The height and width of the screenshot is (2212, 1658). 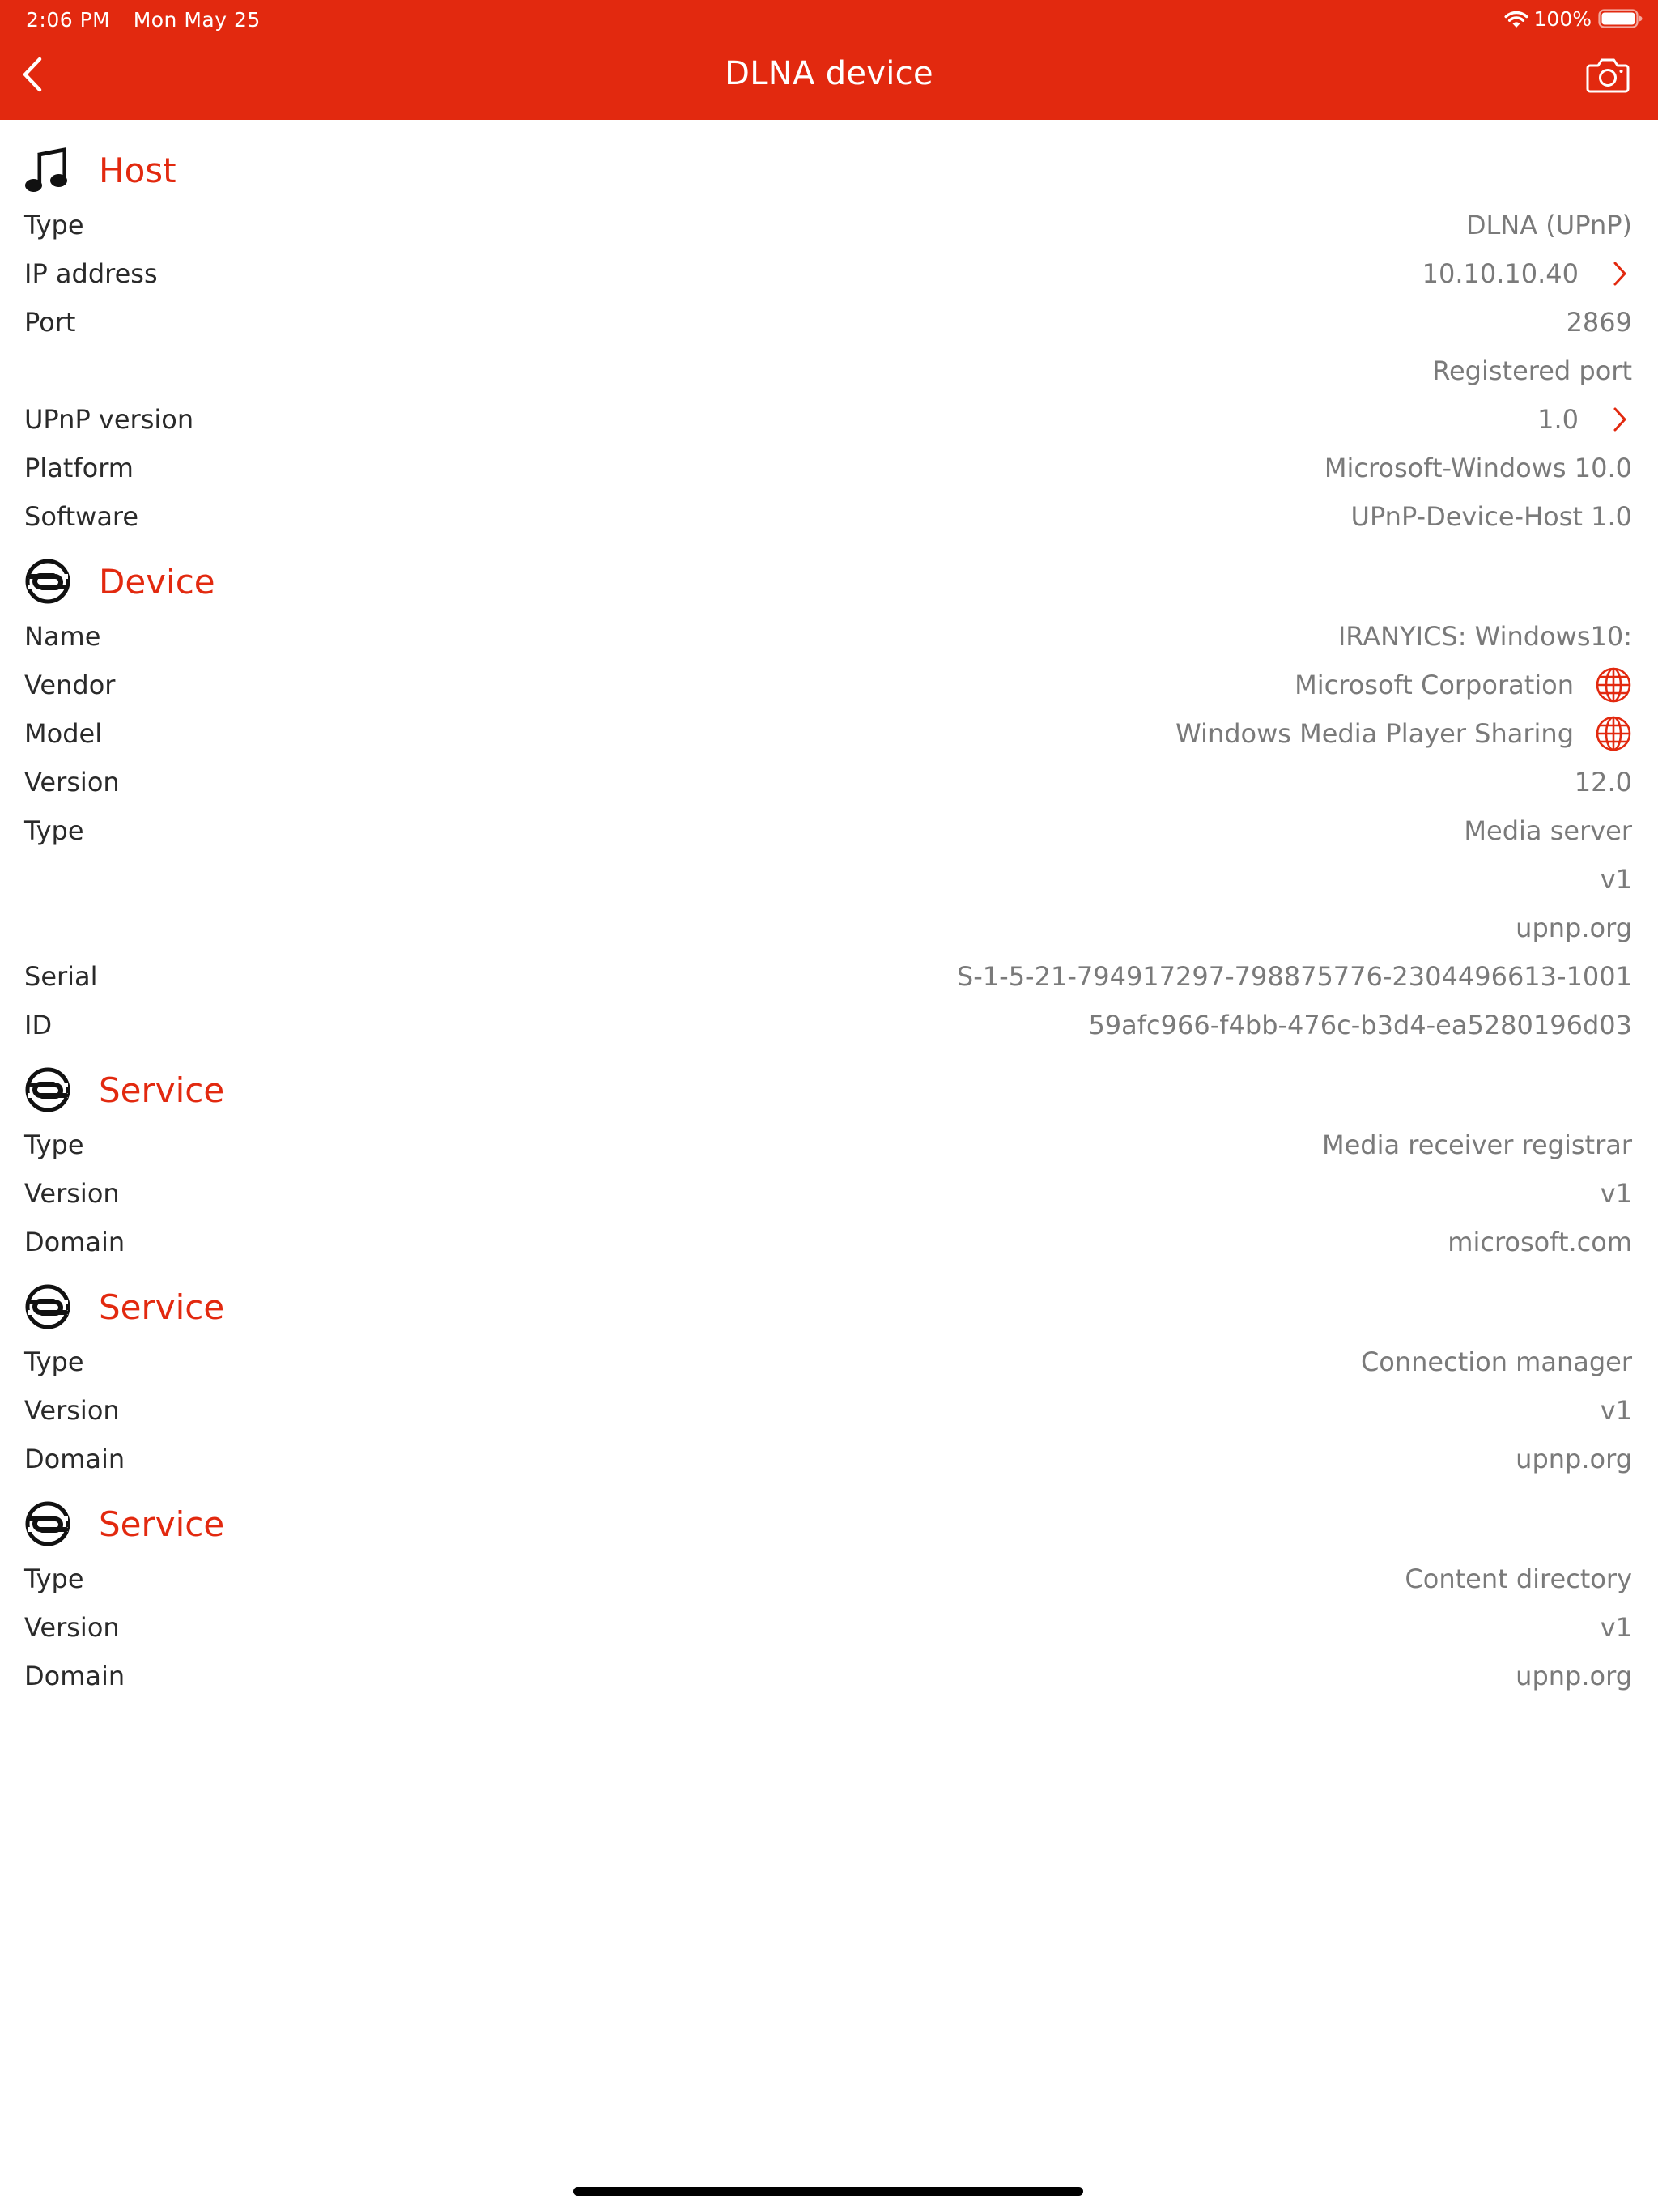 I want to click on section-title: Device, so click(x=157, y=581).